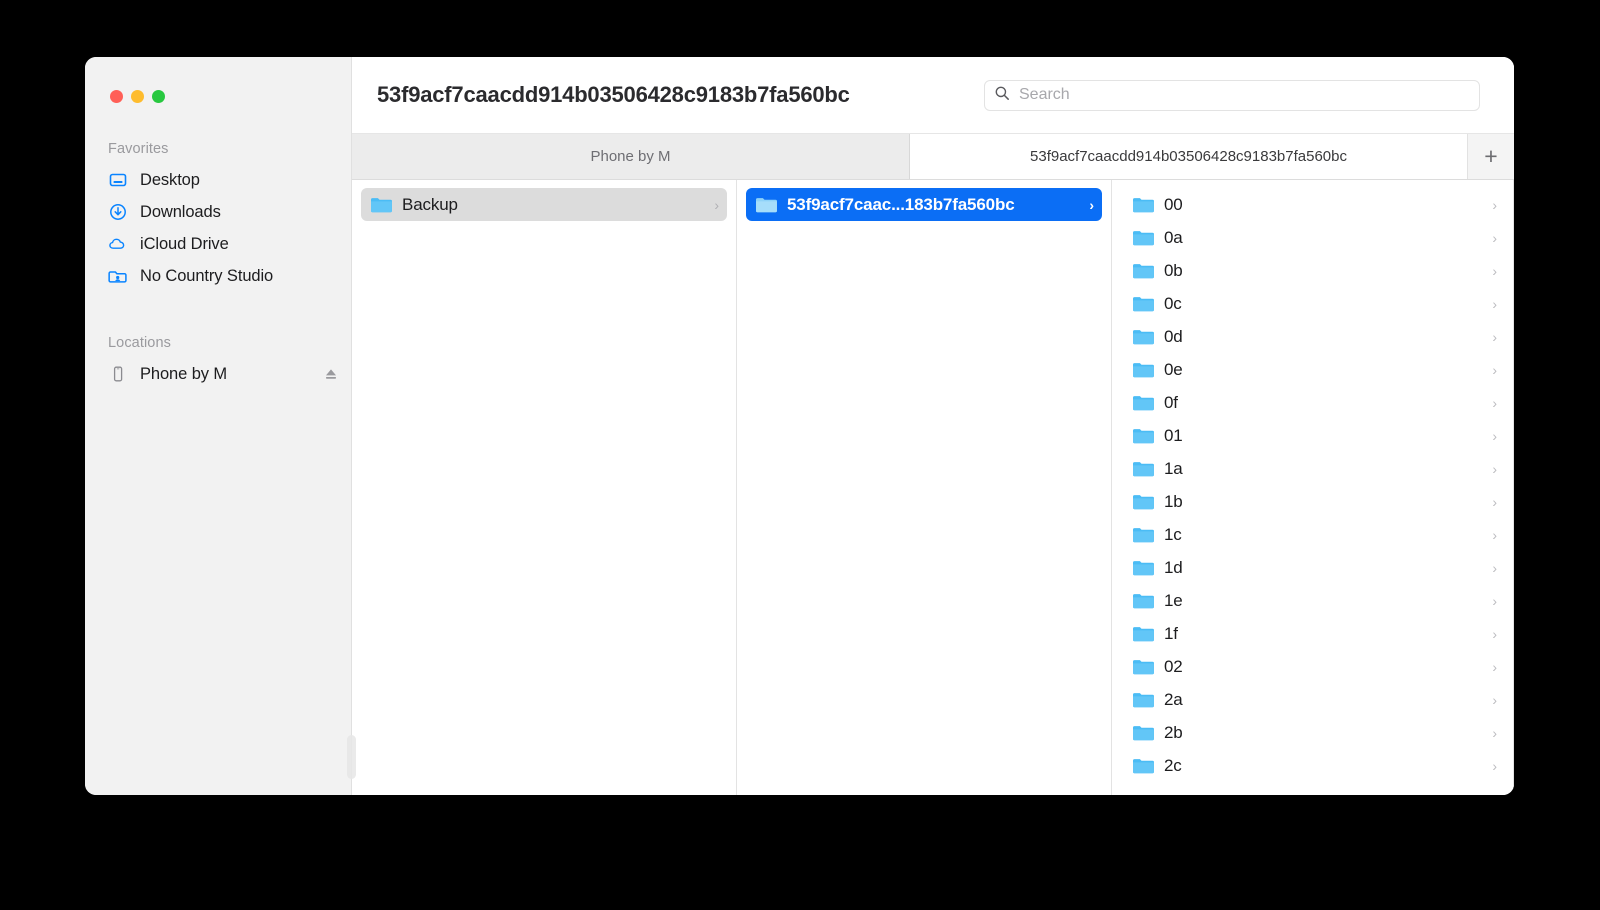 The height and width of the screenshot is (910, 1600). What do you see at coordinates (631, 156) in the screenshot?
I see `tab-phone-by-m: Phone by M` at bounding box center [631, 156].